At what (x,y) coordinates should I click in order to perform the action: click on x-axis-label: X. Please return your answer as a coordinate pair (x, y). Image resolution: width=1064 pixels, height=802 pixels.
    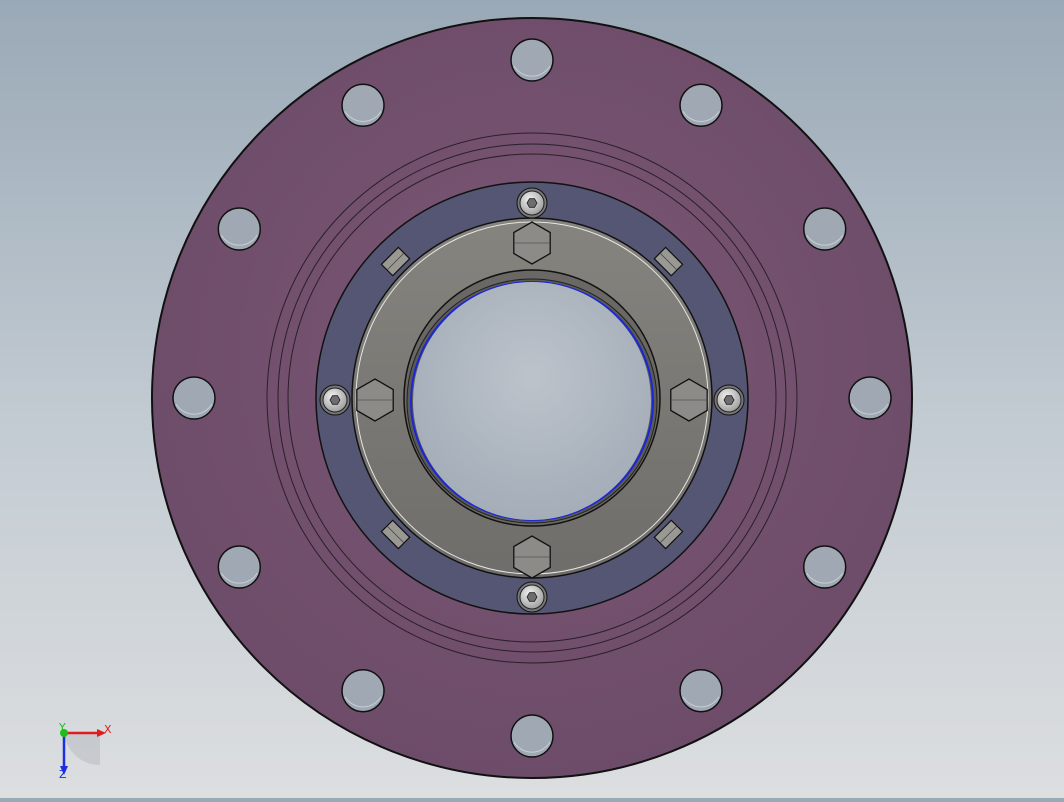
    Looking at the image, I should click on (108, 729).